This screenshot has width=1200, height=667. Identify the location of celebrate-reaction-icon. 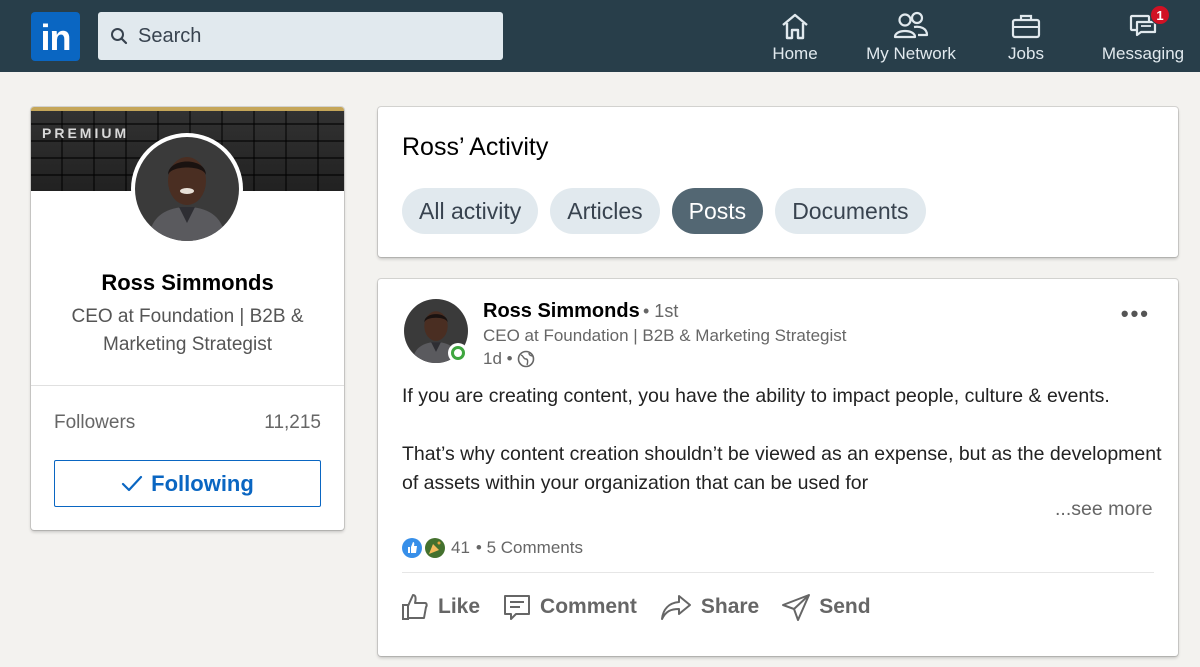
(435, 548).